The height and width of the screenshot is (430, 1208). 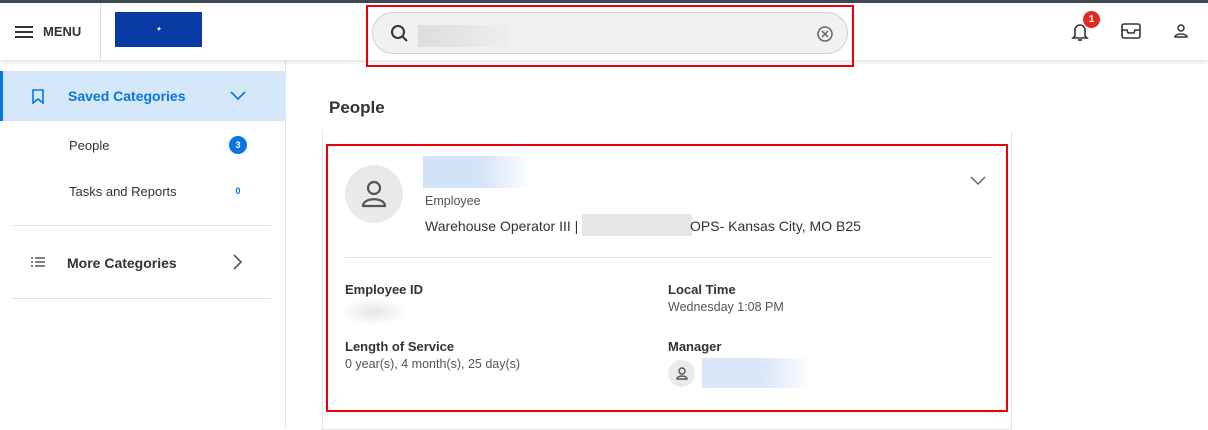 I want to click on company-logo: ✦, so click(x=158, y=29).